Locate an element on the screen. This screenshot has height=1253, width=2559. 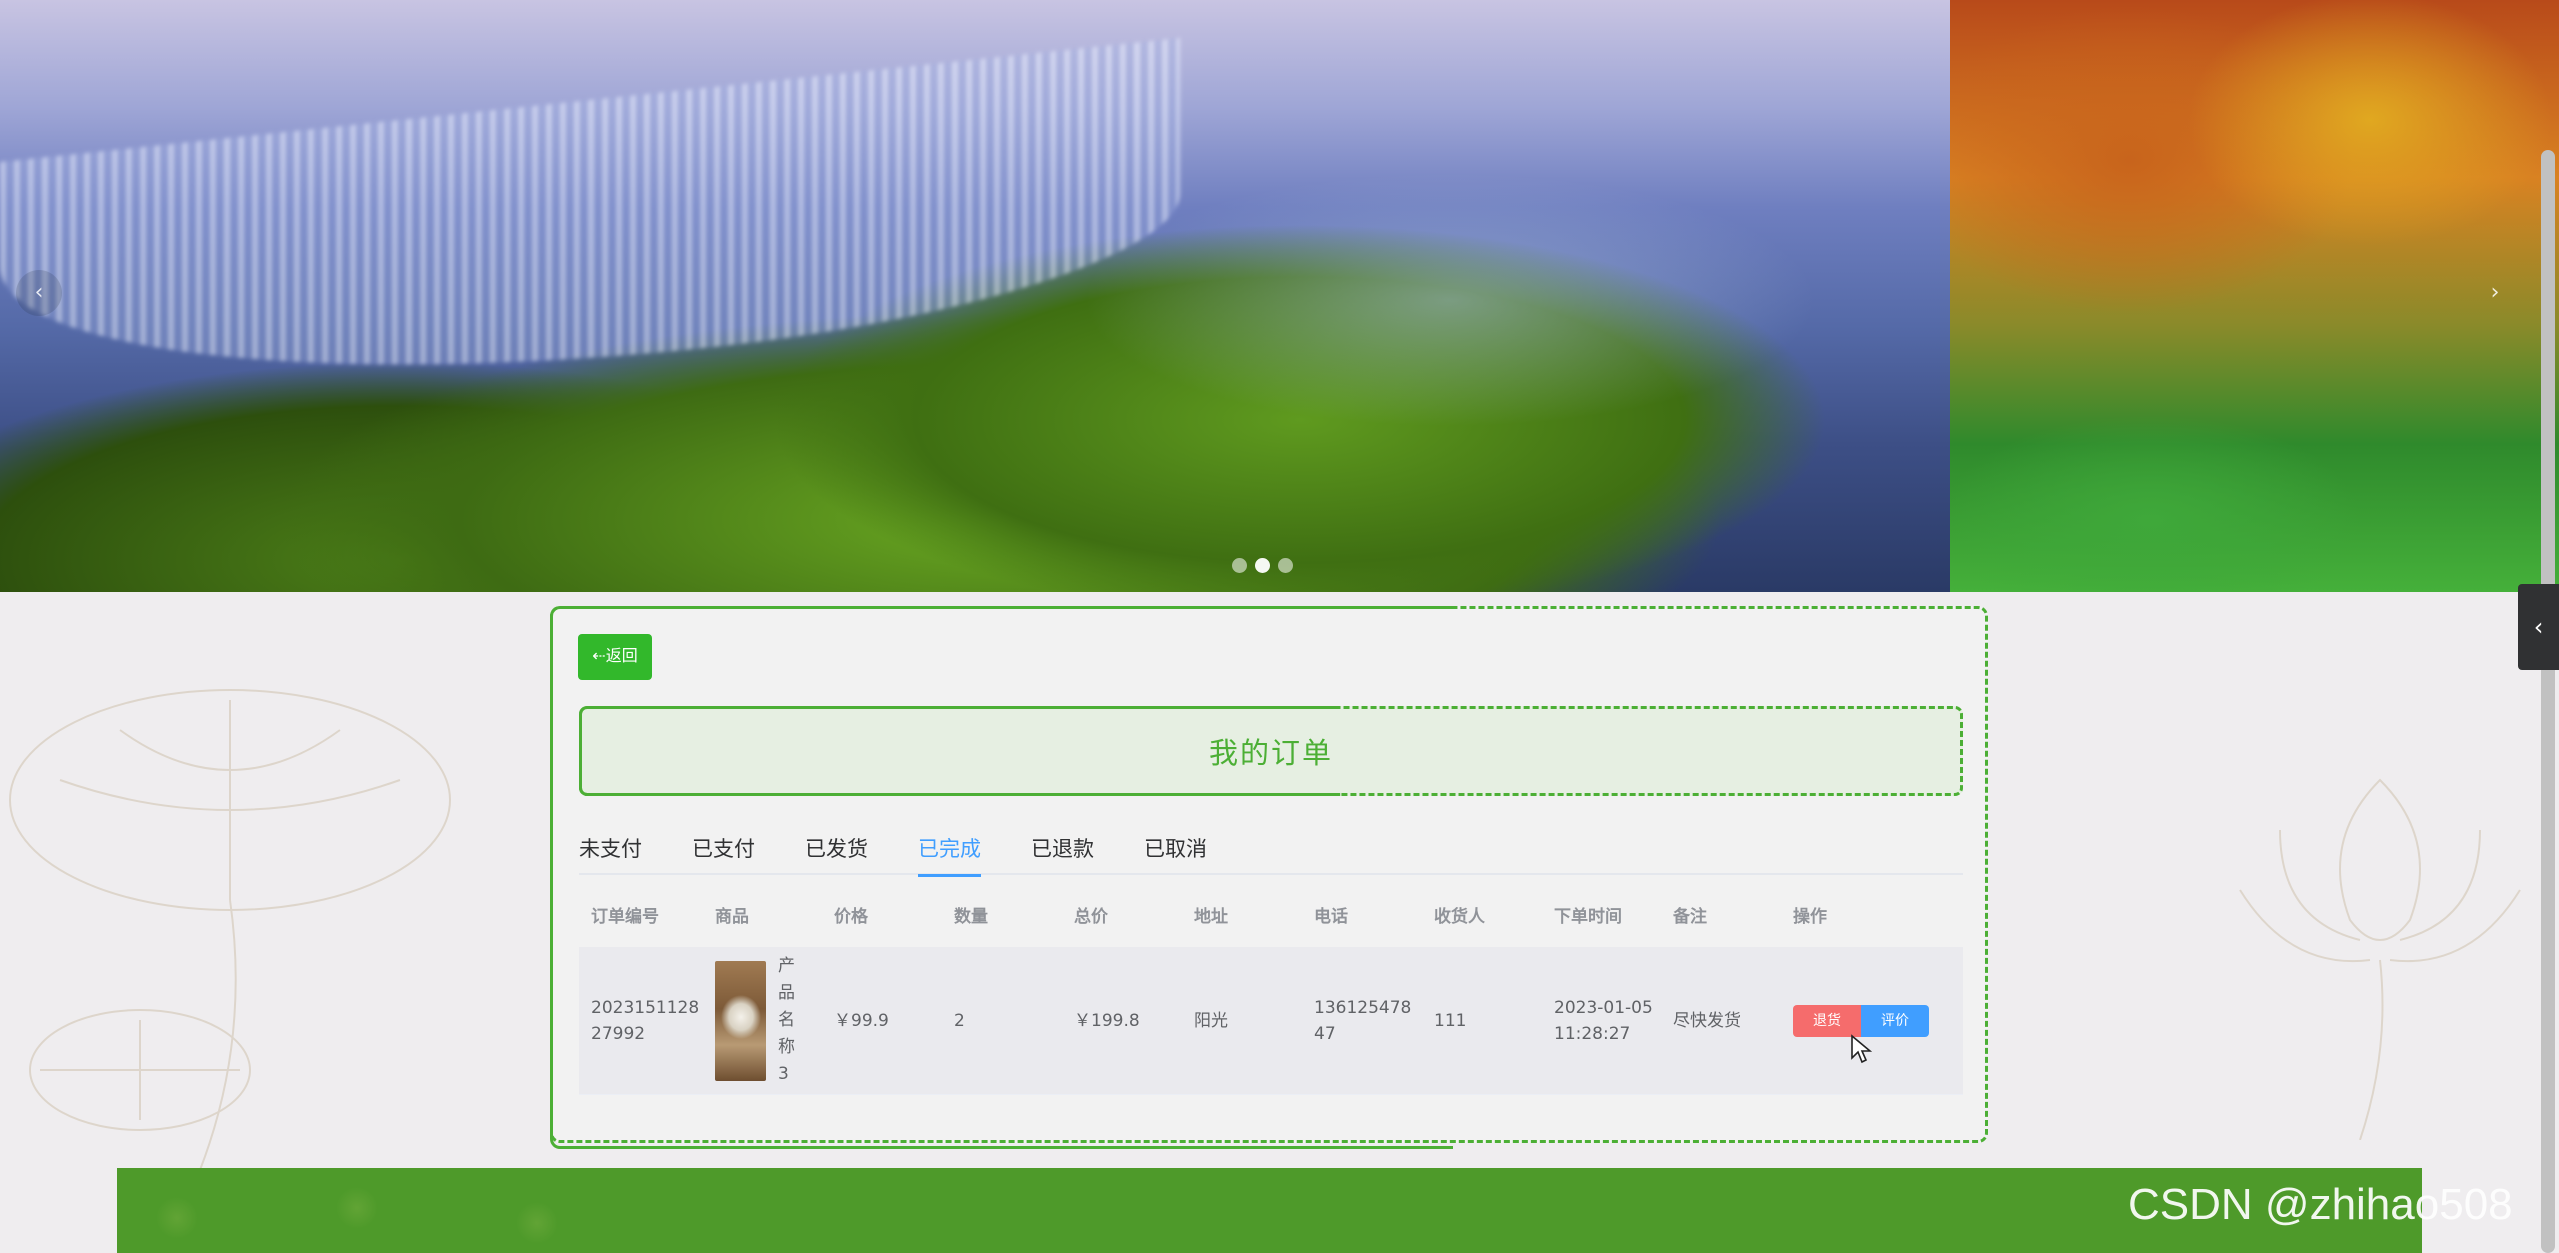
back-button: ⇠返回 is located at coordinates (615, 657).